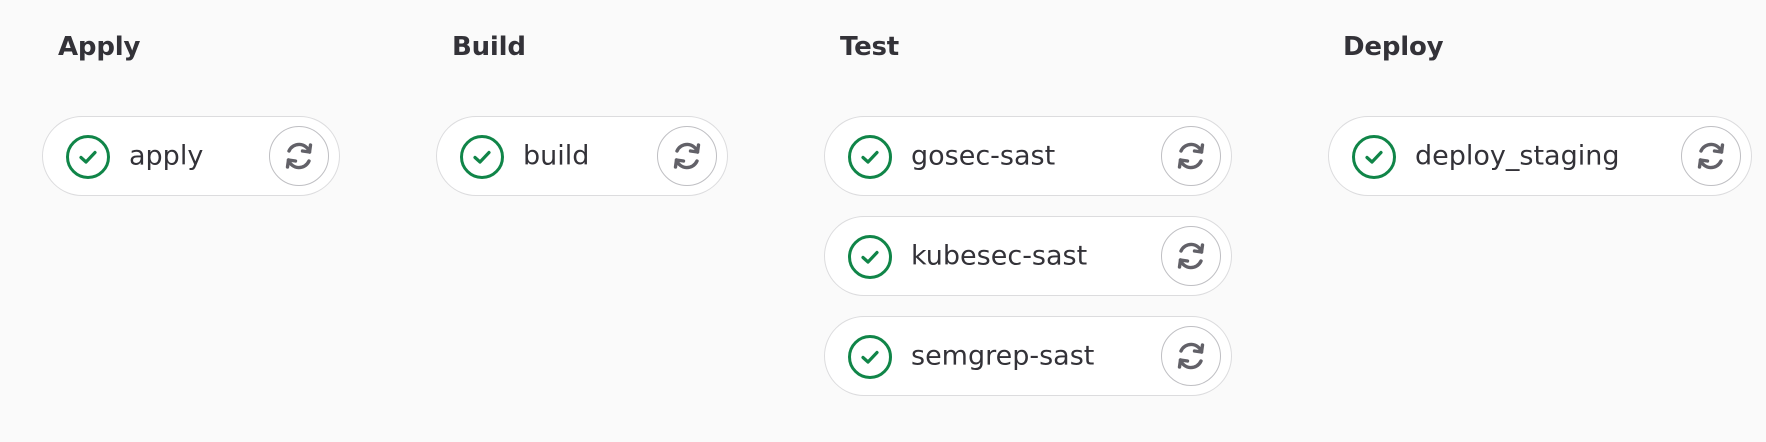  Describe the element at coordinates (983, 156) in the screenshot. I see `job-name: gosec-sast` at that location.